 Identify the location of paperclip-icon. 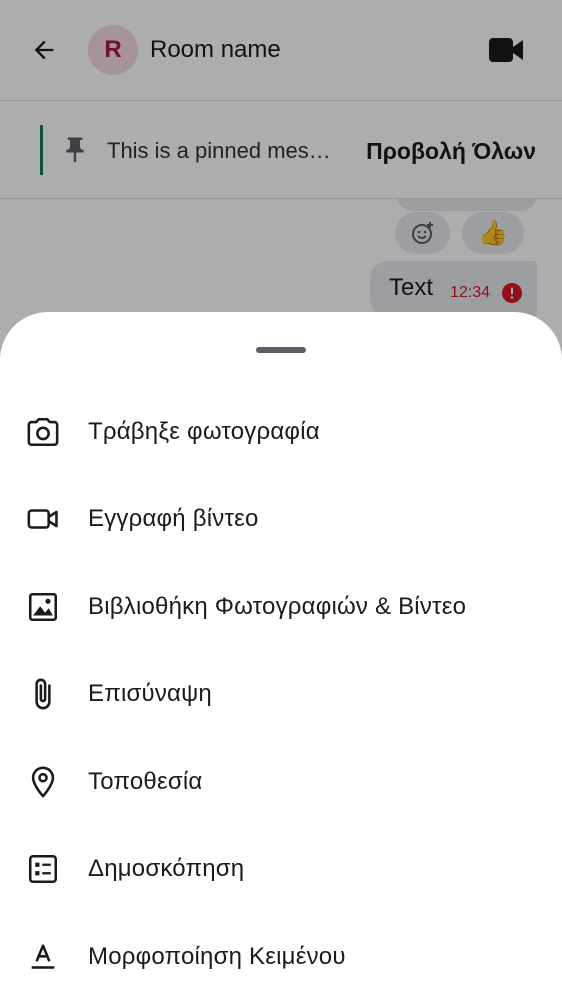
(43, 694).